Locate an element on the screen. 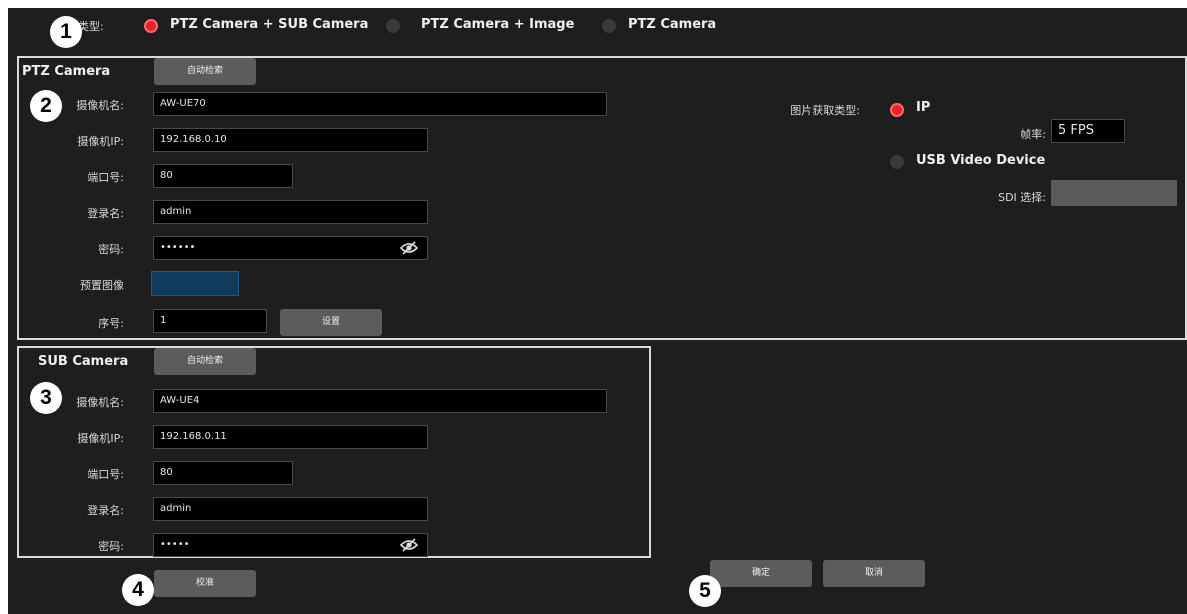 This screenshot has width=1187, height=614. callout-badge-3: 3 is located at coordinates (46, 398).